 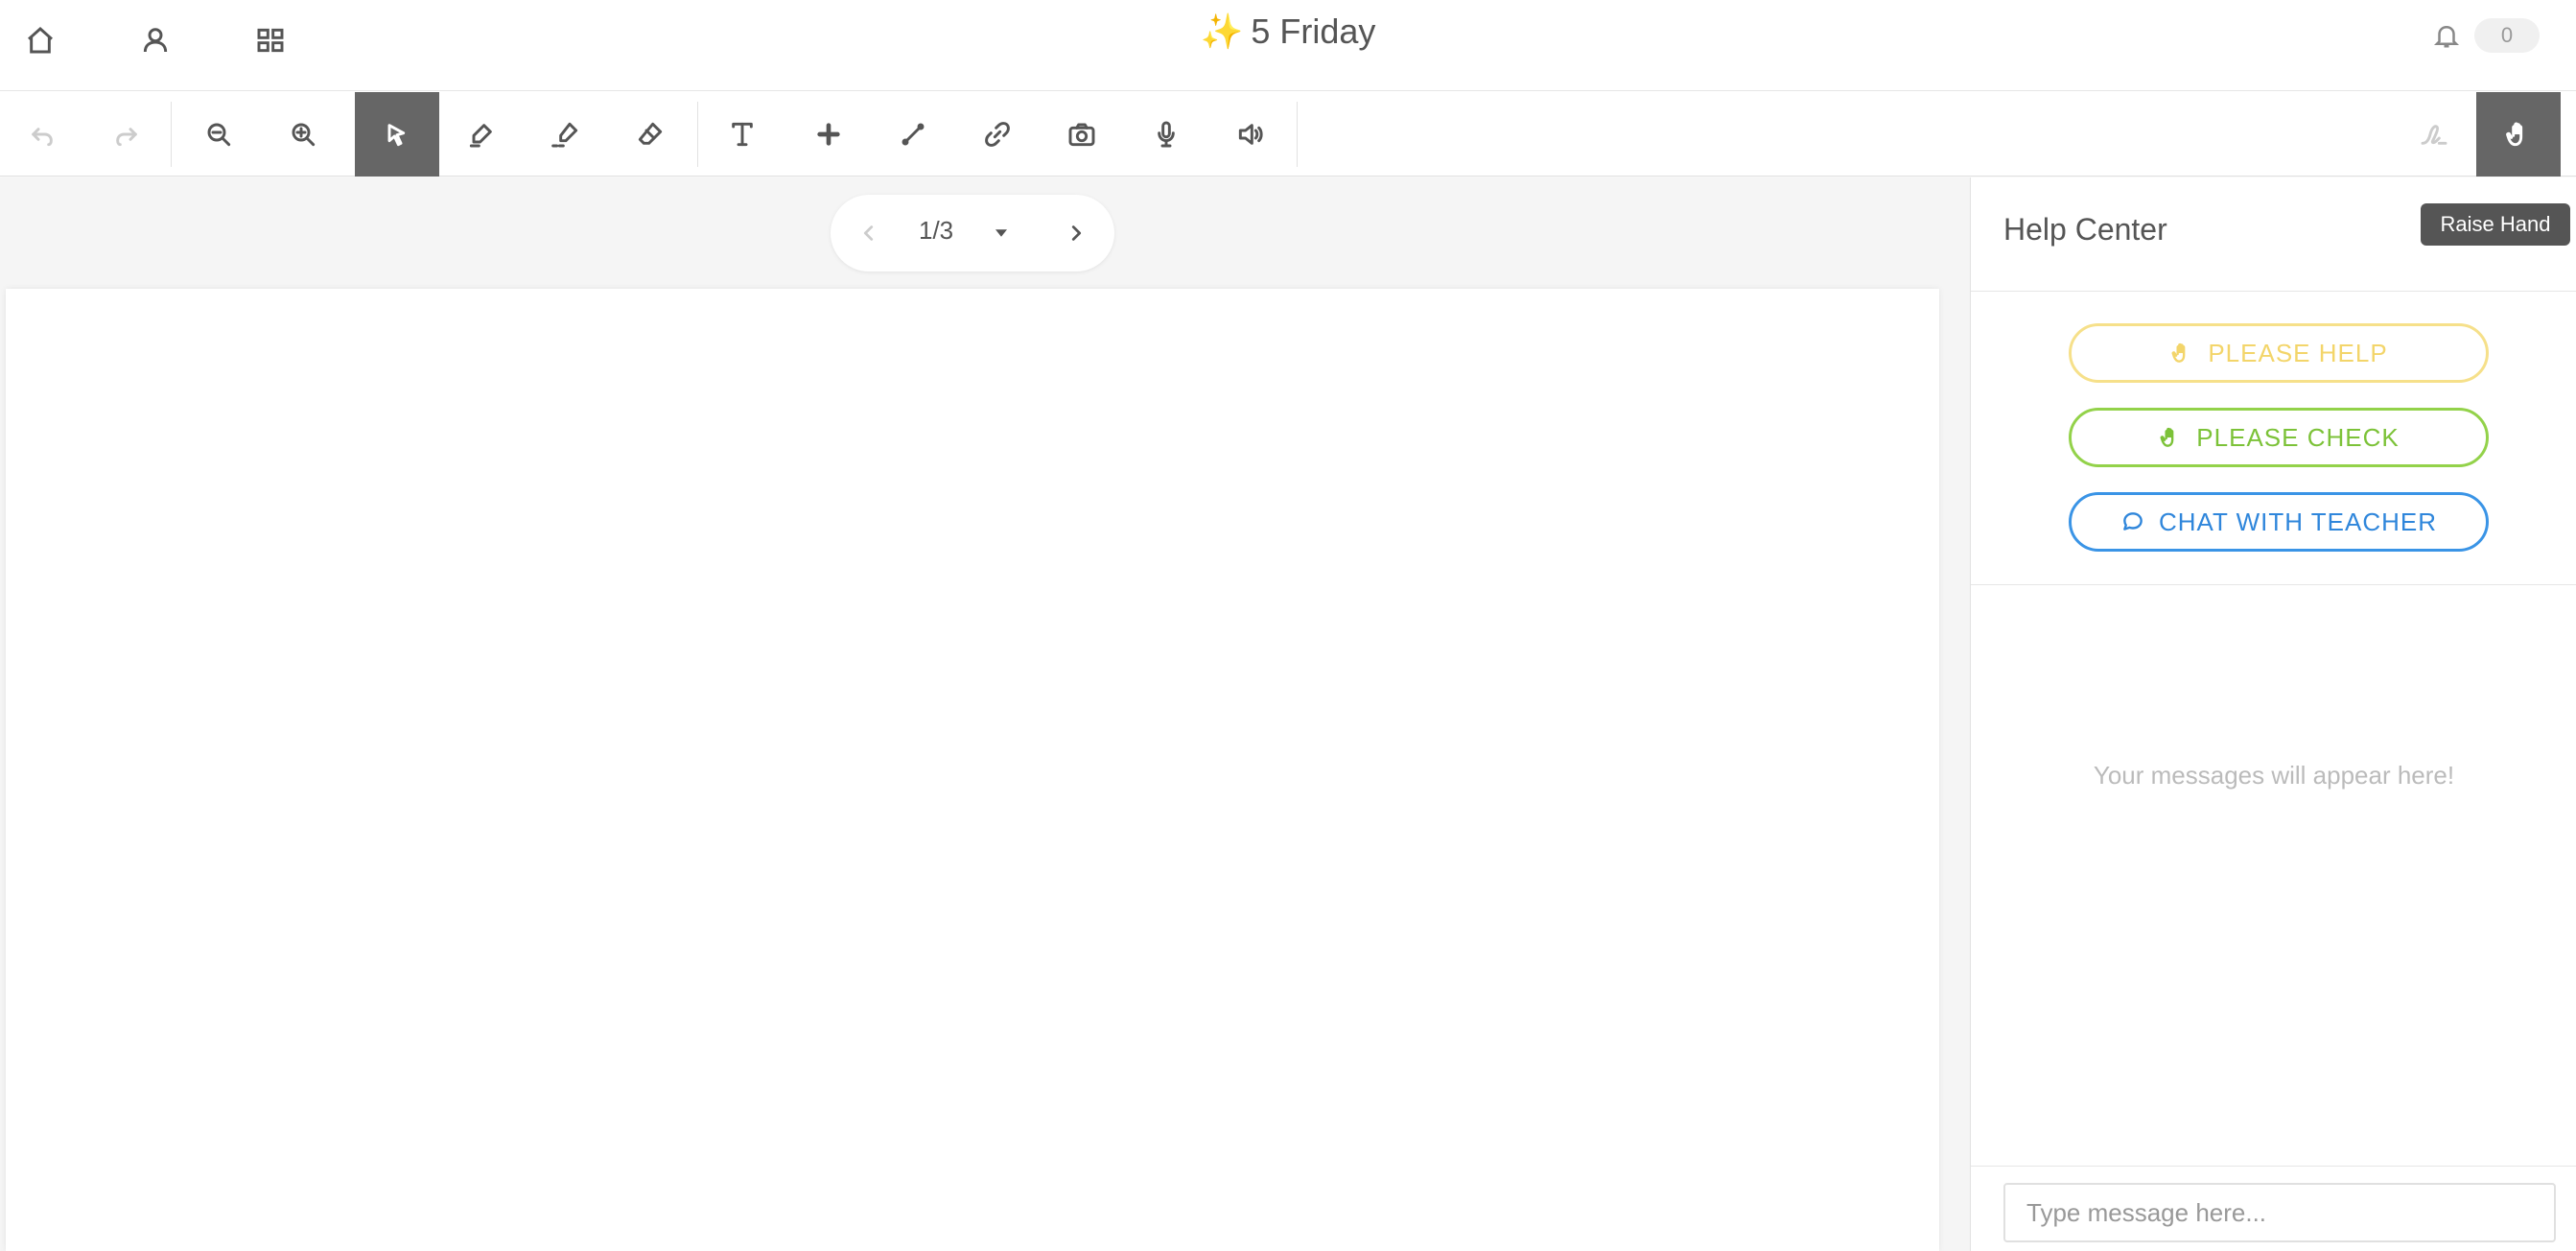 I want to click on page-navigator: 1/3, so click(x=972, y=233).